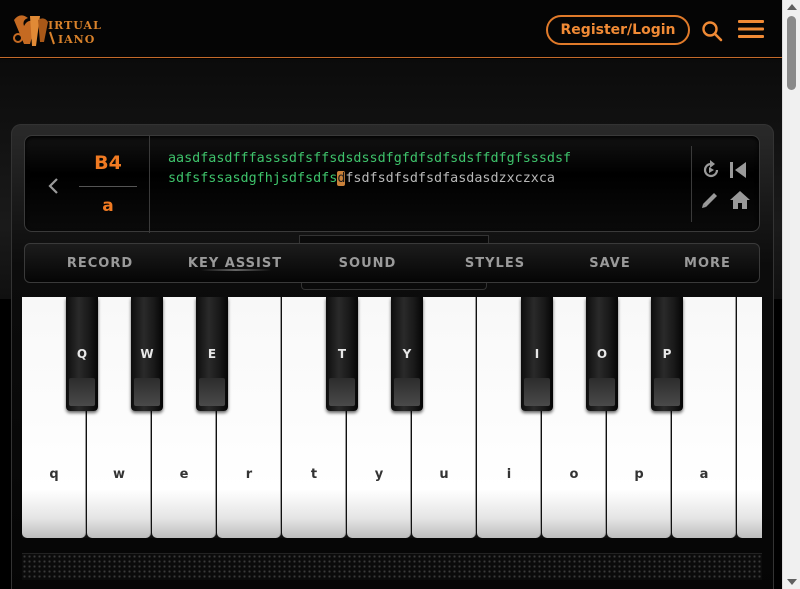  What do you see at coordinates (792, 582) in the screenshot?
I see `scroll-down-arrow-icon` at bounding box center [792, 582].